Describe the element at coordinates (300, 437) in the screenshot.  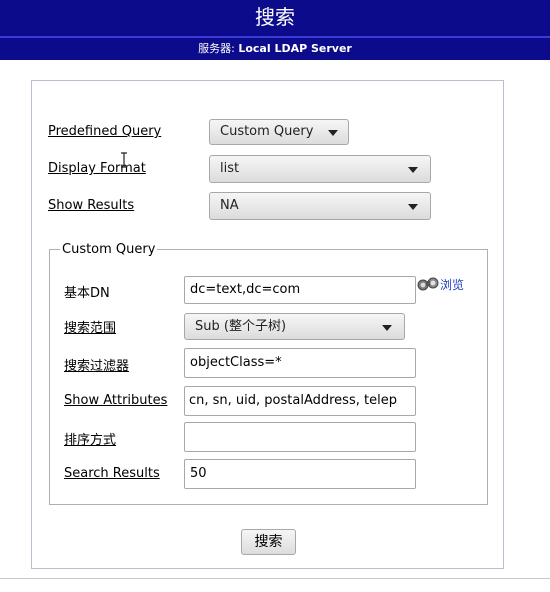
I see `sort-by-input` at that location.